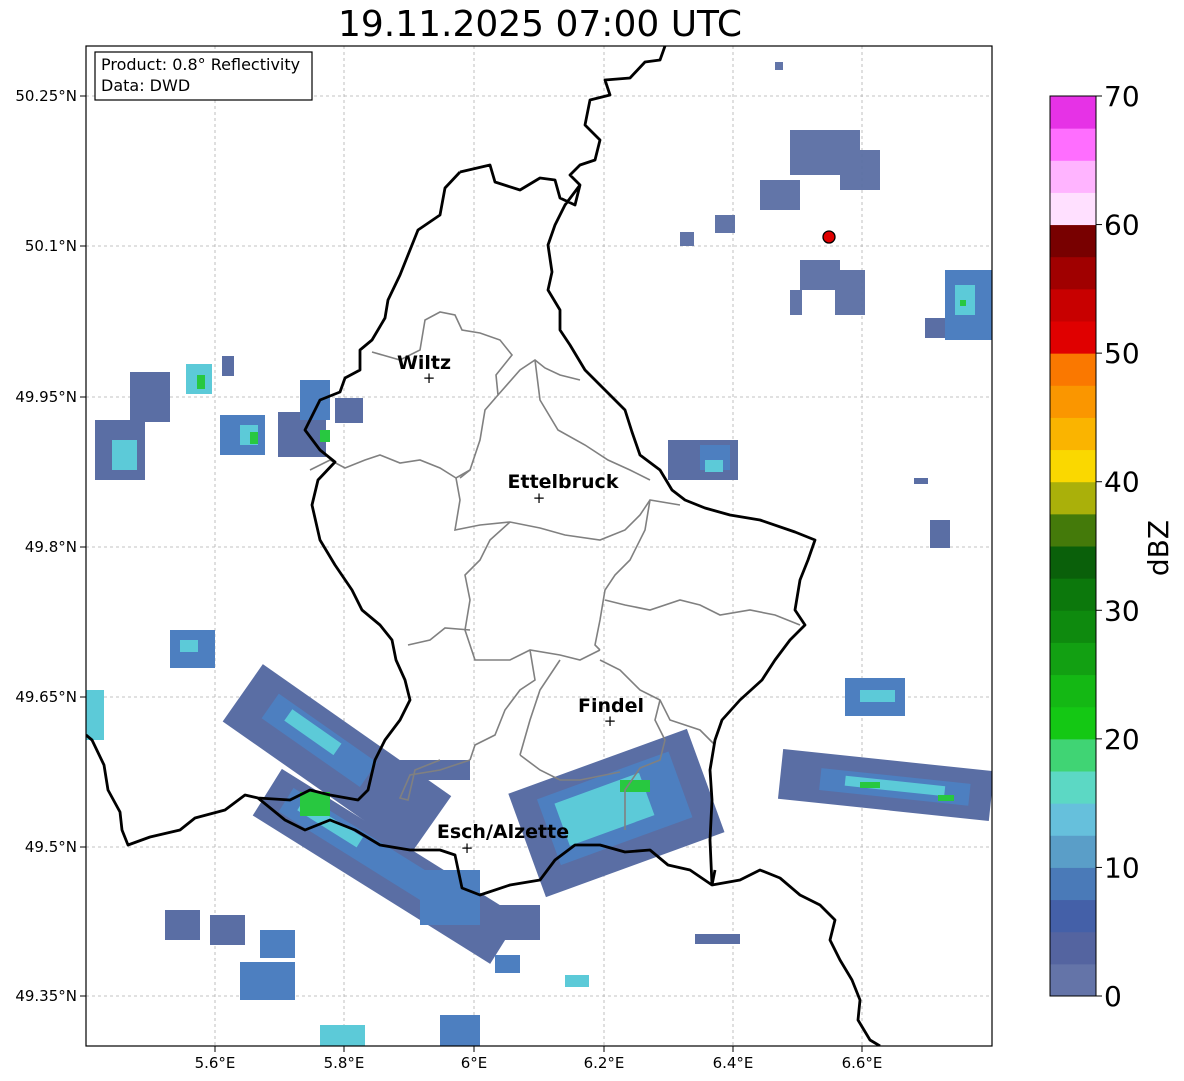  What do you see at coordinates (1122, 96) in the screenshot?
I see `colorbar-tick-label: 70` at bounding box center [1122, 96].